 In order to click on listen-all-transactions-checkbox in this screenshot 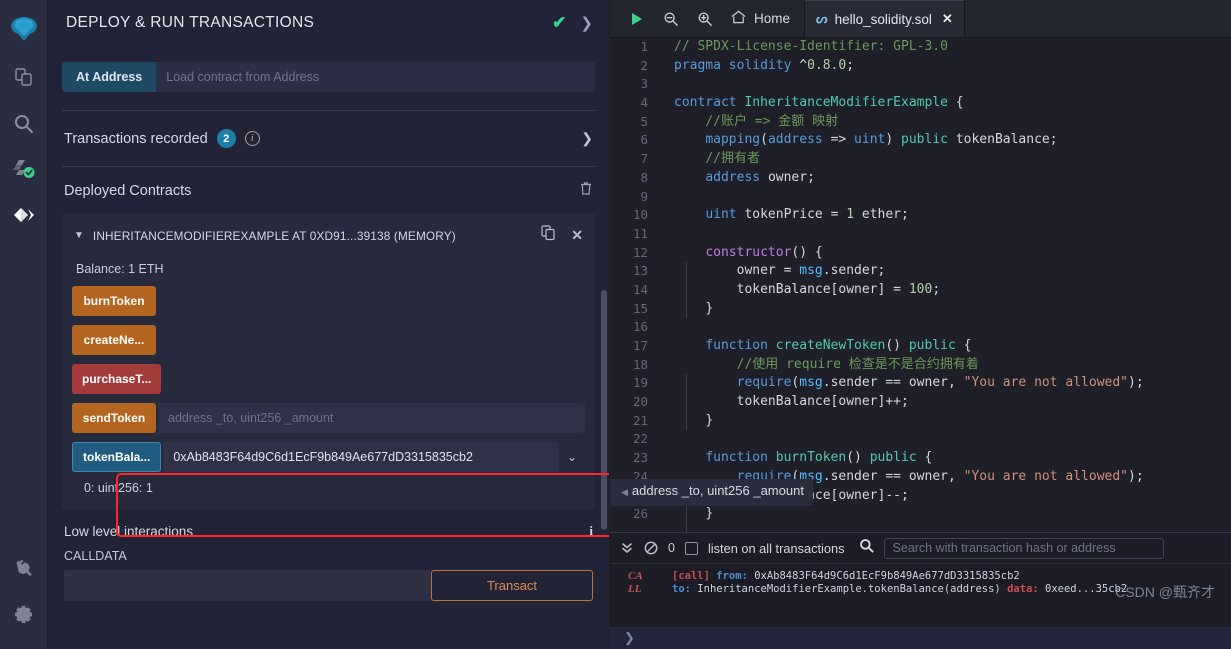, I will do `click(691, 548)`.